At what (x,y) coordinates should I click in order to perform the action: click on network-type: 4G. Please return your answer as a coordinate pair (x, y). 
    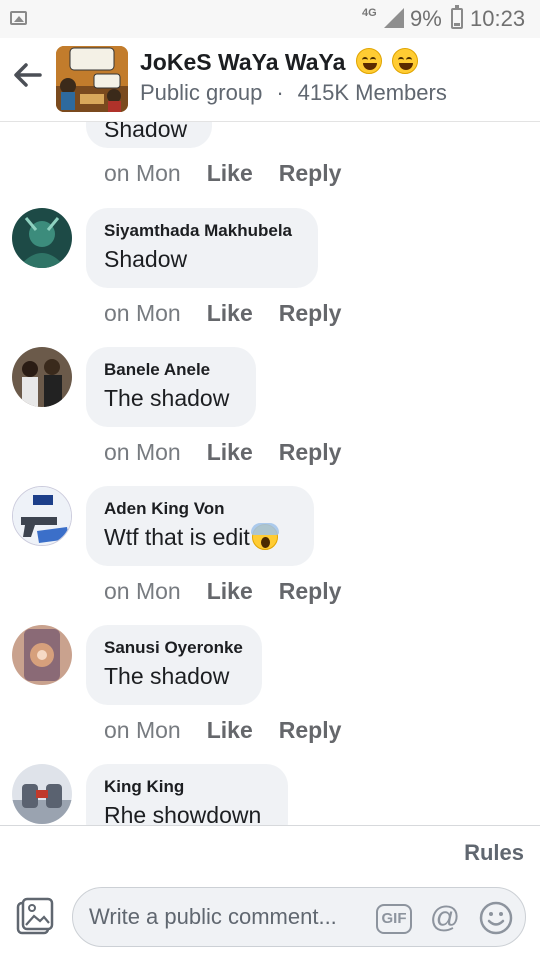
    Looking at the image, I should click on (369, 13).